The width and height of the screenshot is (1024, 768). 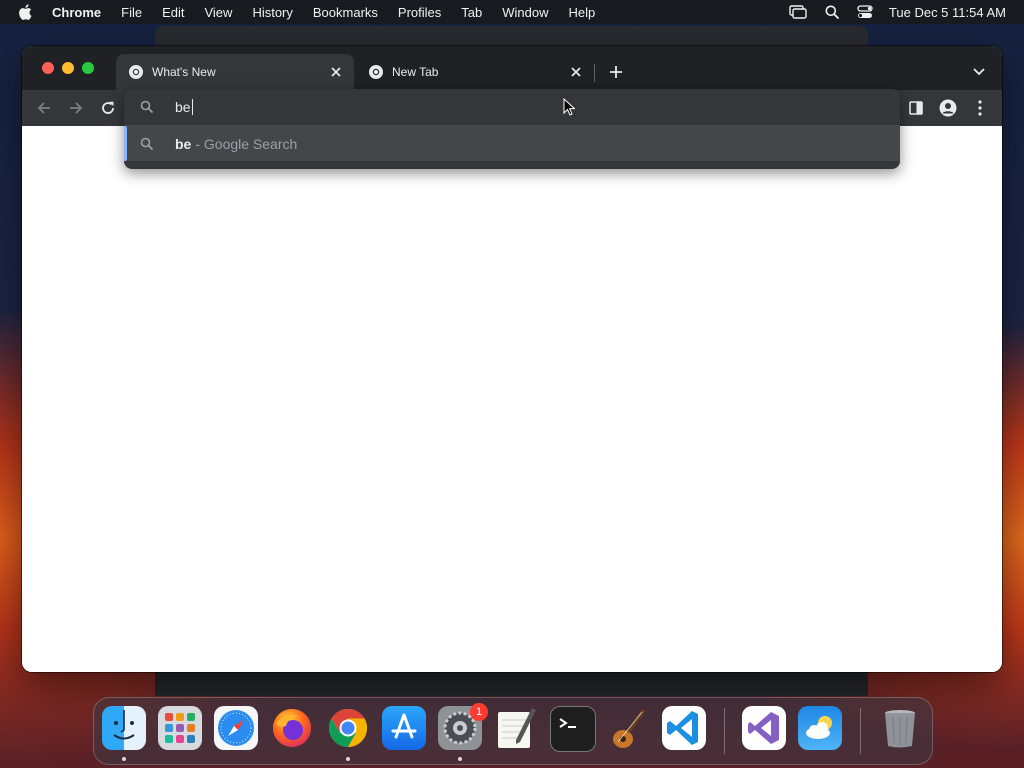 What do you see at coordinates (68, 68) in the screenshot?
I see `window-minimize-button` at bounding box center [68, 68].